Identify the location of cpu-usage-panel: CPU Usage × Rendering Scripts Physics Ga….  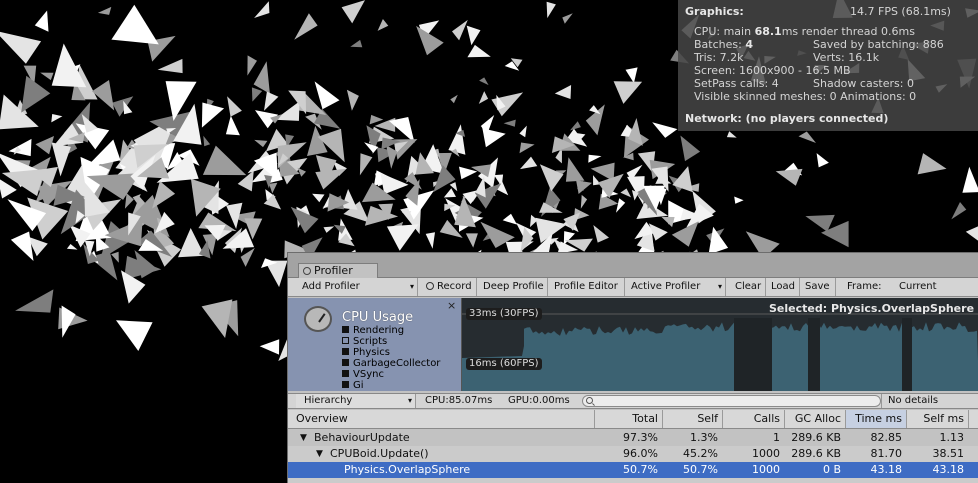
(375, 344).